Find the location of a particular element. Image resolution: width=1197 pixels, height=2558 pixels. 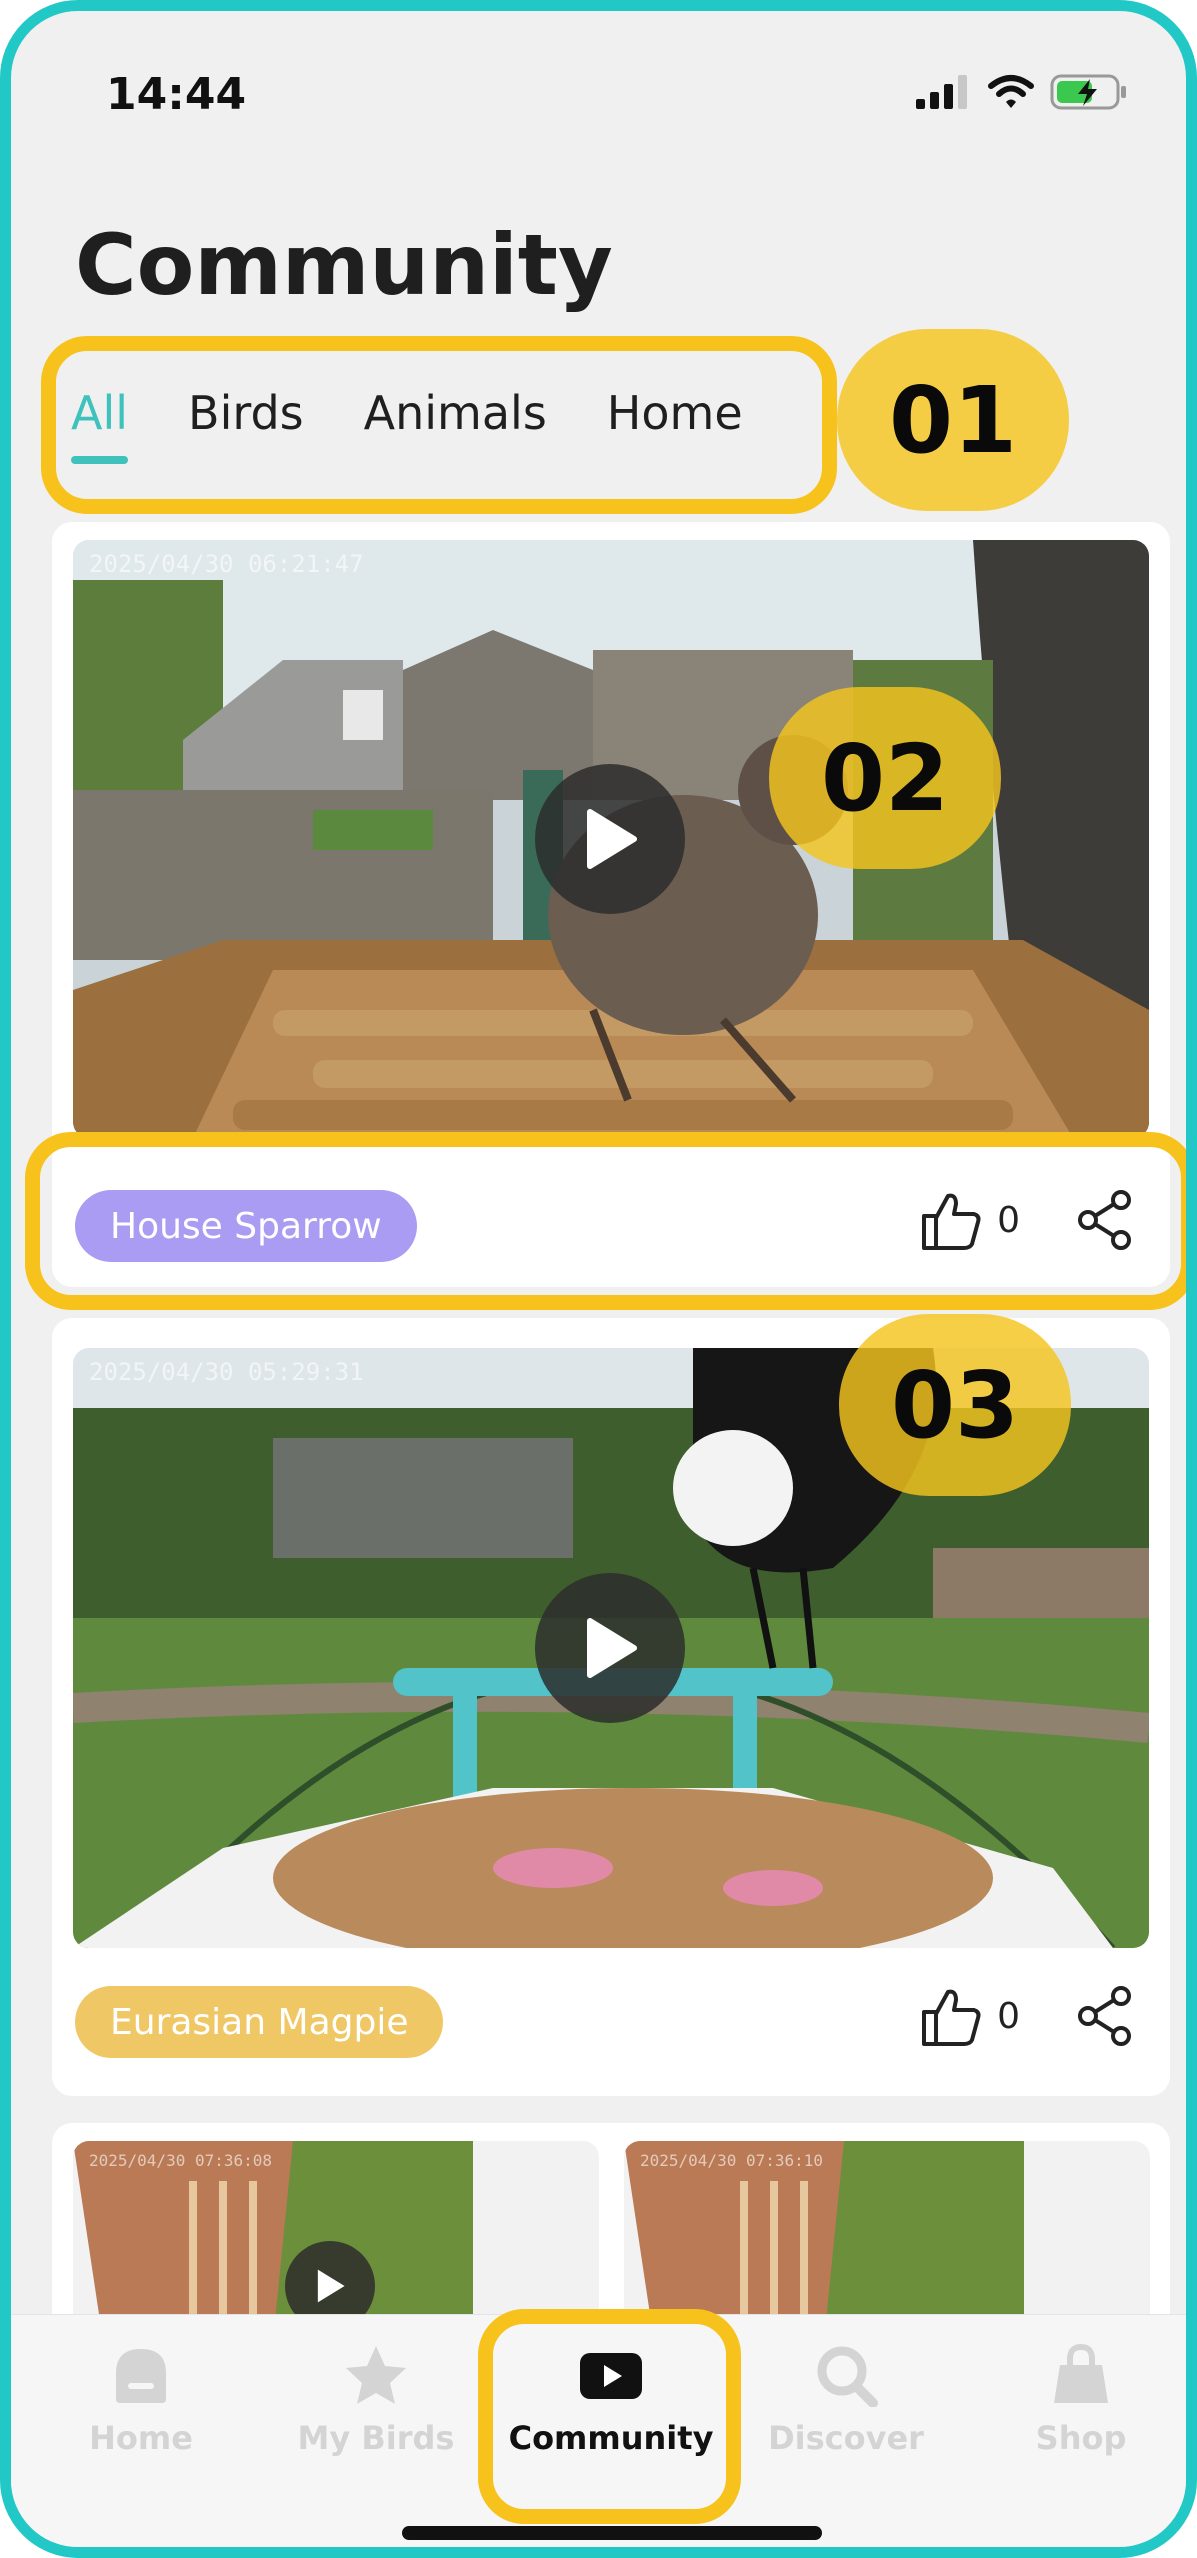

category-tabs: All Birds Animals Home is located at coordinates (407, 425).